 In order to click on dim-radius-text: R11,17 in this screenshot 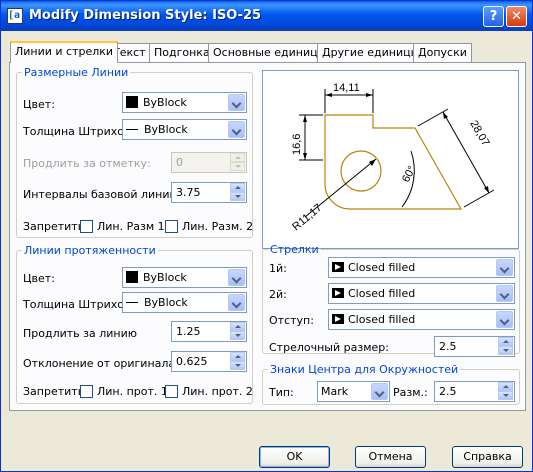, I will do `click(307, 217)`.